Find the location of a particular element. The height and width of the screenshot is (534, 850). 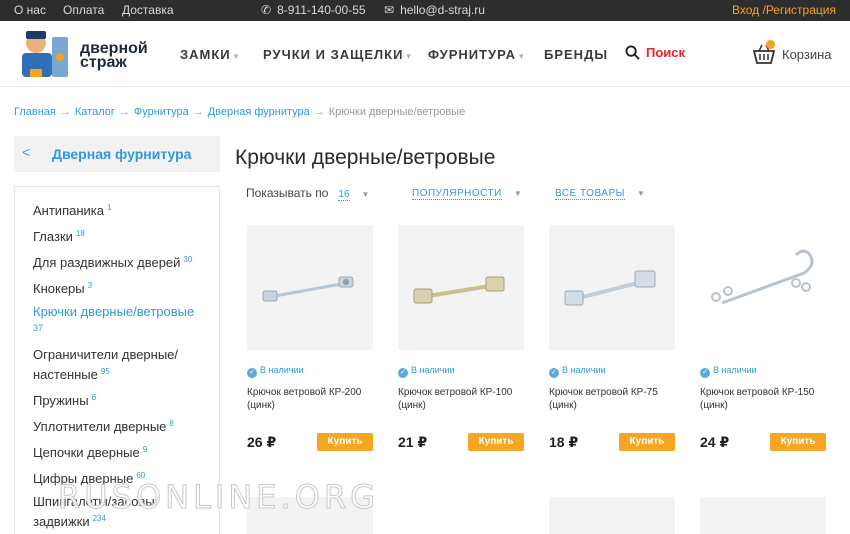

breadcrumb-hardware: Фурнитура is located at coordinates (161, 112).